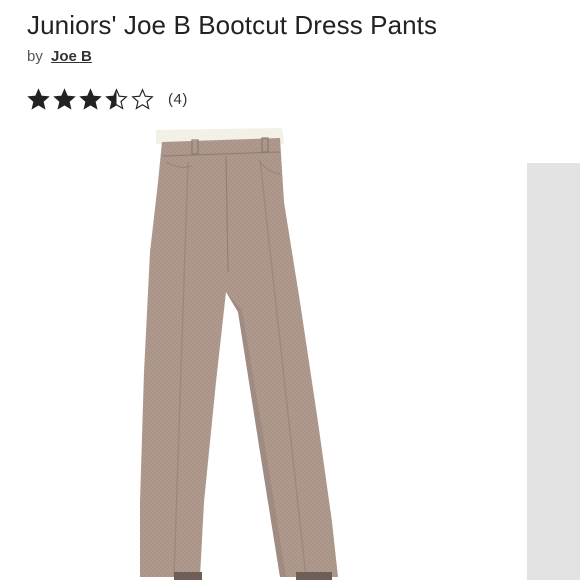 This screenshot has width=580, height=580. Describe the element at coordinates (178, 99) in the screenshot. I see `review-count-link: (4)` at that location.